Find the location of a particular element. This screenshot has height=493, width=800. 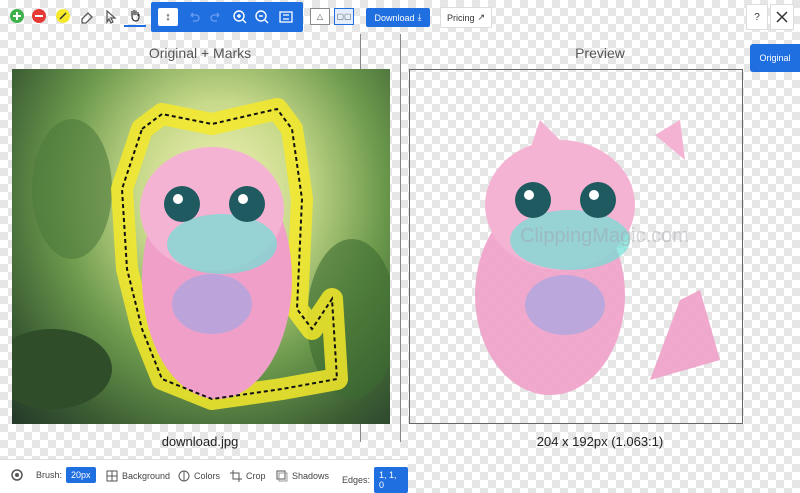

close-icon is located at coordinates (782, 17).